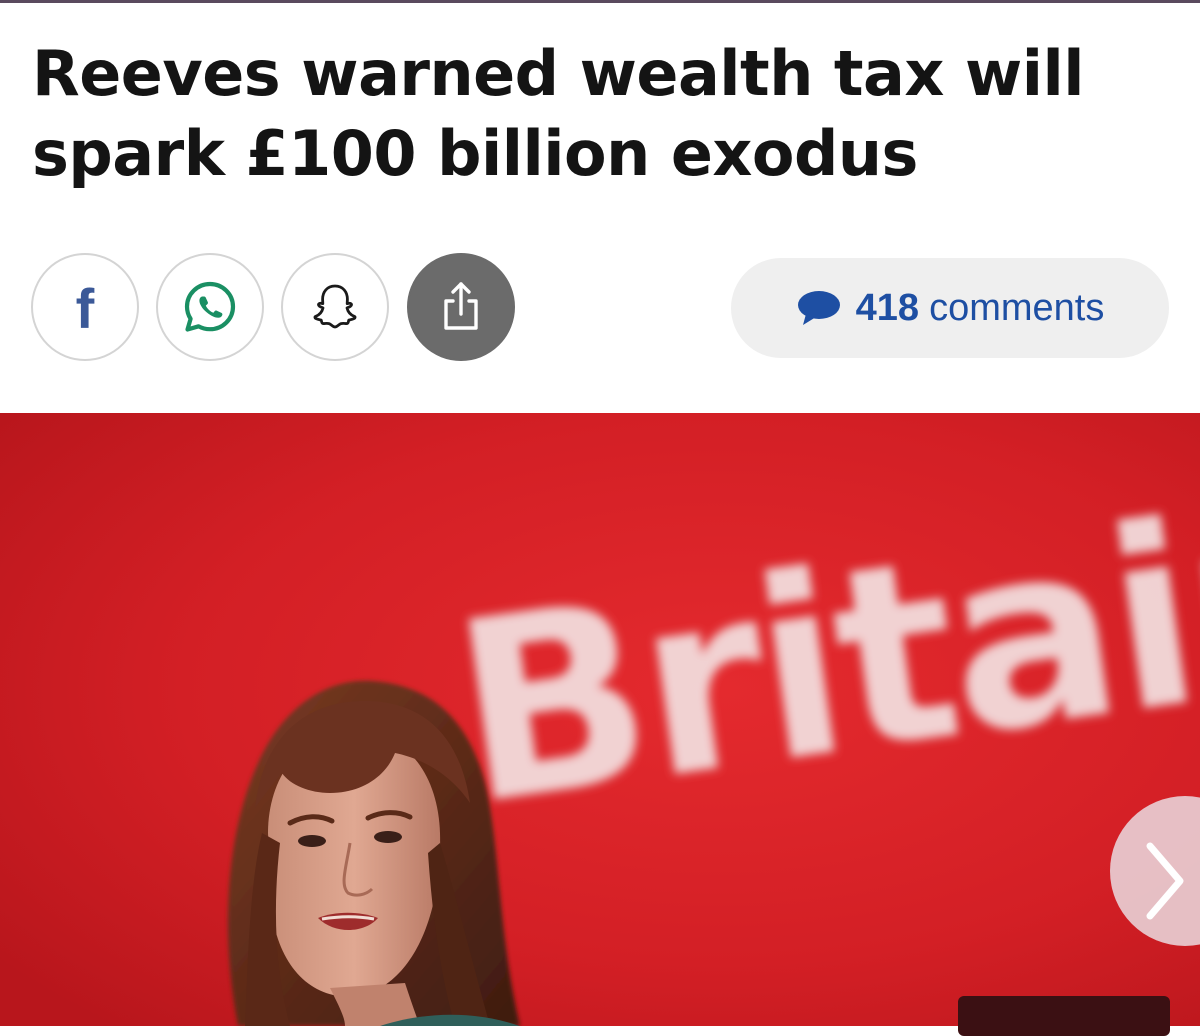  I want to click on next-image-button, so click(1155, 871).